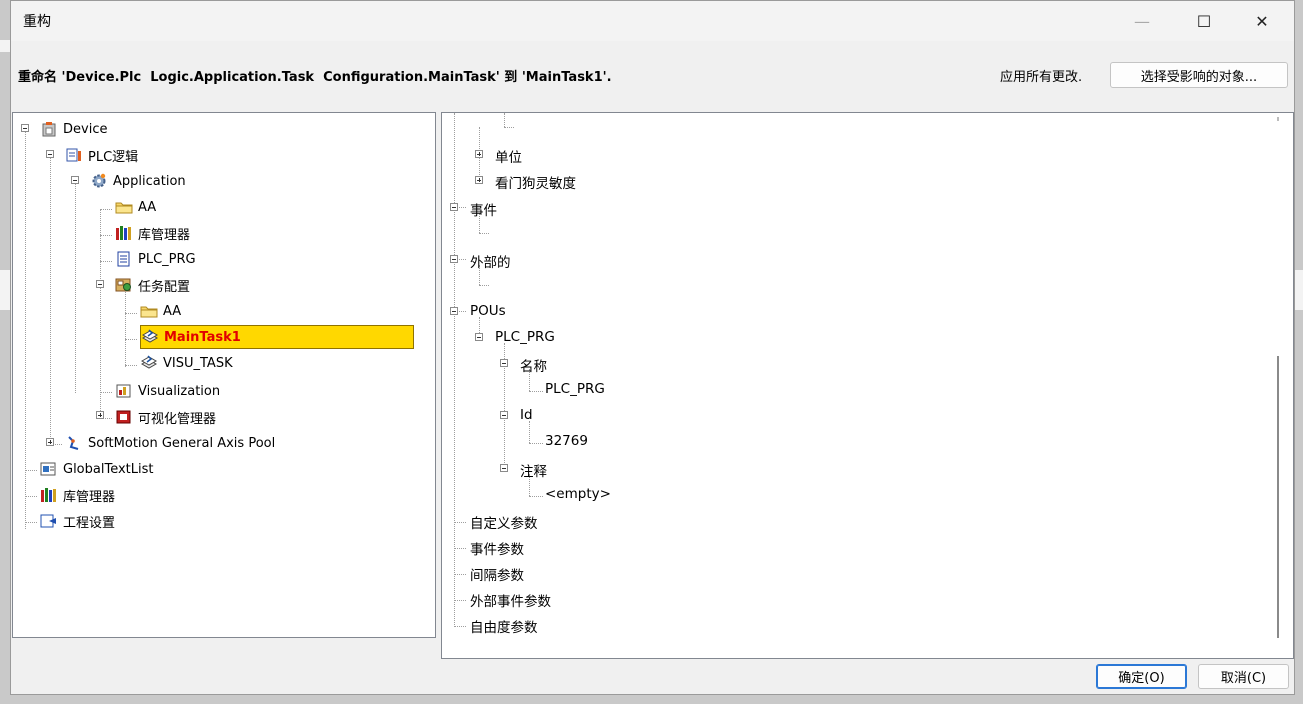 The image size is (1303, 704). Describe the element at coordinates (1041, 77) in the screenshot. I see `apply-all-label: 应用所有更改.` at that location.